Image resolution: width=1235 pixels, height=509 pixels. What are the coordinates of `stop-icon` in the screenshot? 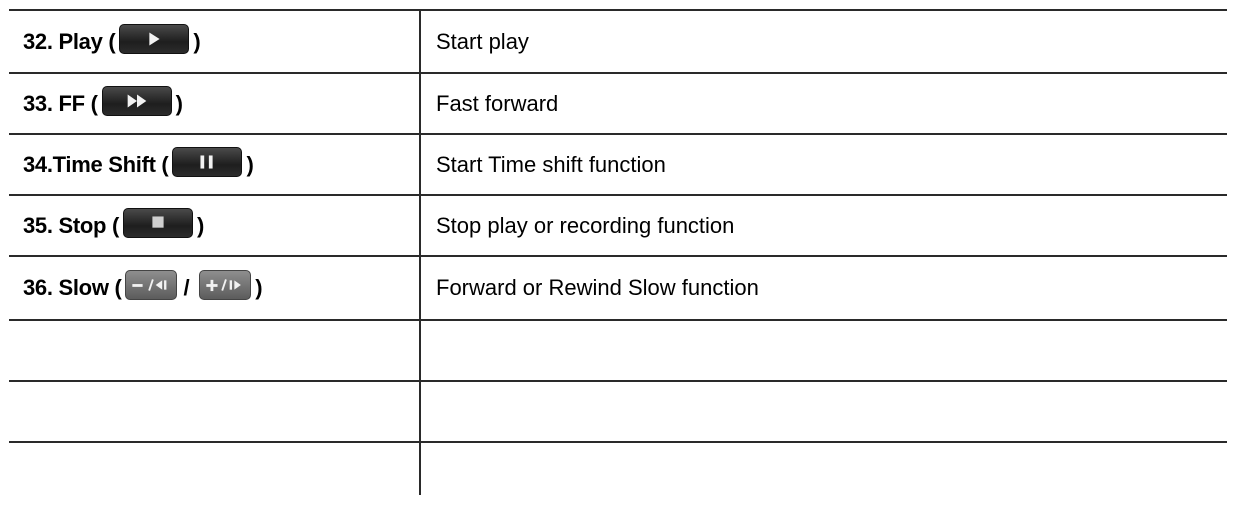 It's located at (158, 222).